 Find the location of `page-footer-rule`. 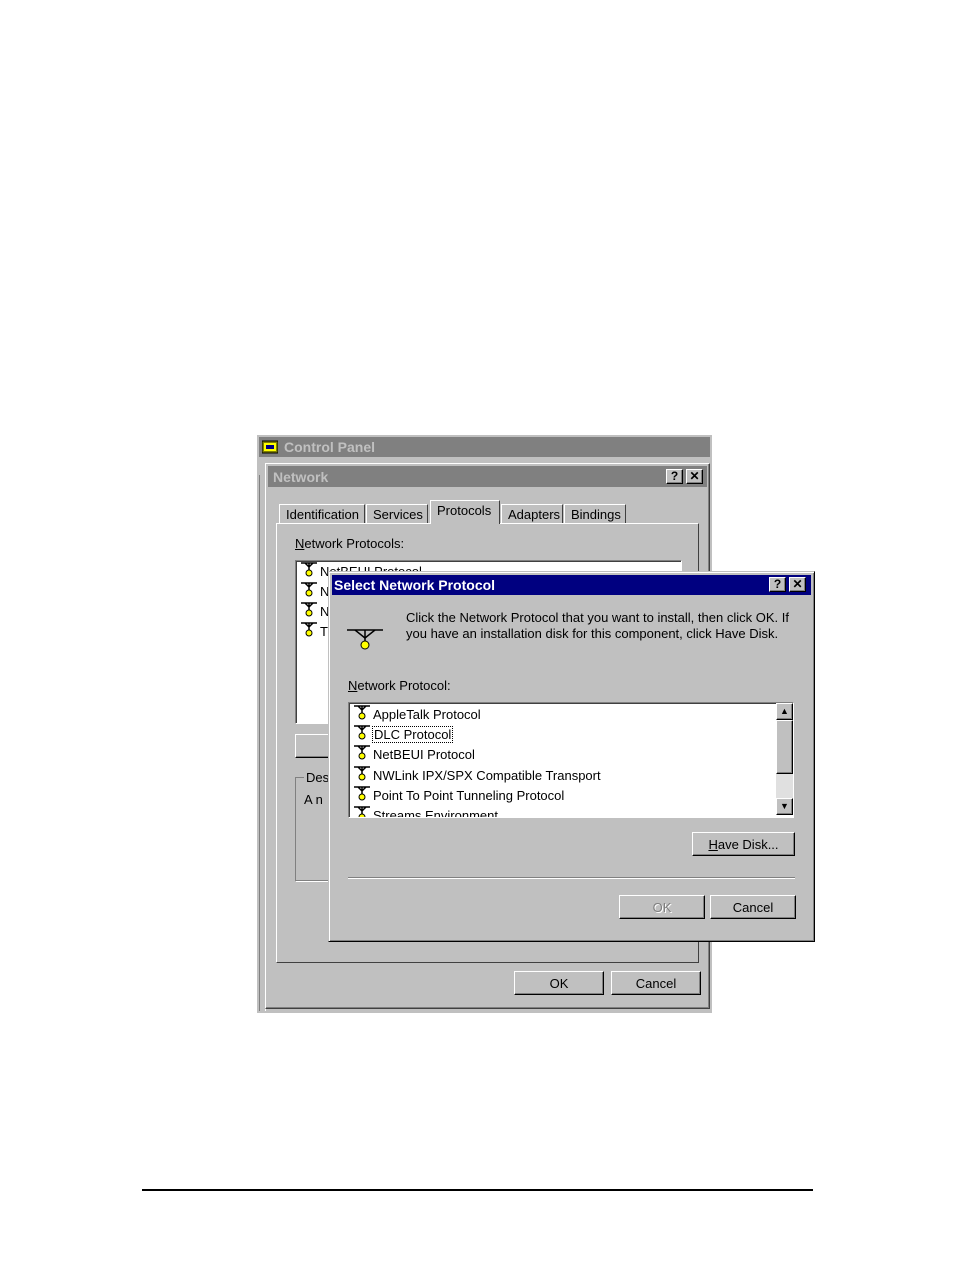

page-footer-rule is located at coordinates (477, 1190).